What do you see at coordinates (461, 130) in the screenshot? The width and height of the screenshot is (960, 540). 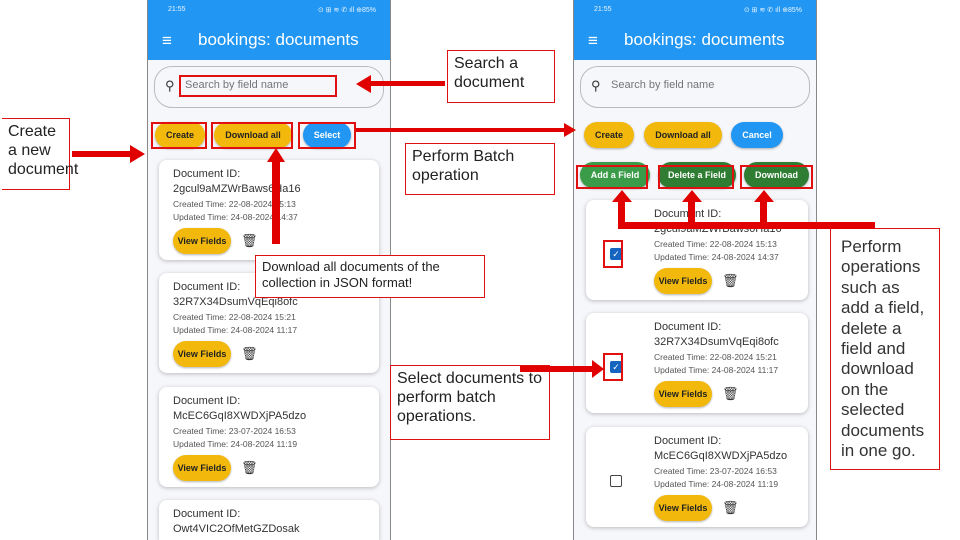 I see `arrow-batch` at bounding box center [461, 130].